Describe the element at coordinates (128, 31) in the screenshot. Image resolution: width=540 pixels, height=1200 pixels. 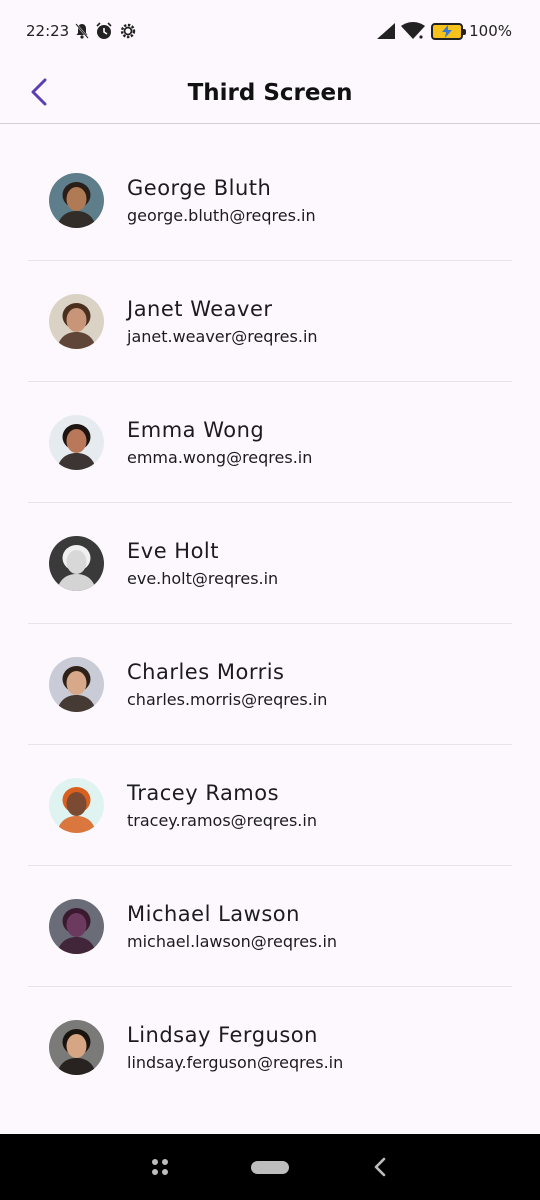
I see `settings-icon` at that location.